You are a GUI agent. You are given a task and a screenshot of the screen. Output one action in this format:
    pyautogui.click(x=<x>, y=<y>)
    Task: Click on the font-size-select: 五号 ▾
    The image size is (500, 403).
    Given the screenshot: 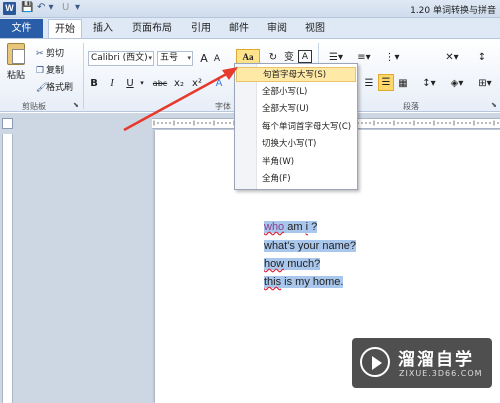 What is the action you would take?
    pyautogui.click(x=175, y=58)
    